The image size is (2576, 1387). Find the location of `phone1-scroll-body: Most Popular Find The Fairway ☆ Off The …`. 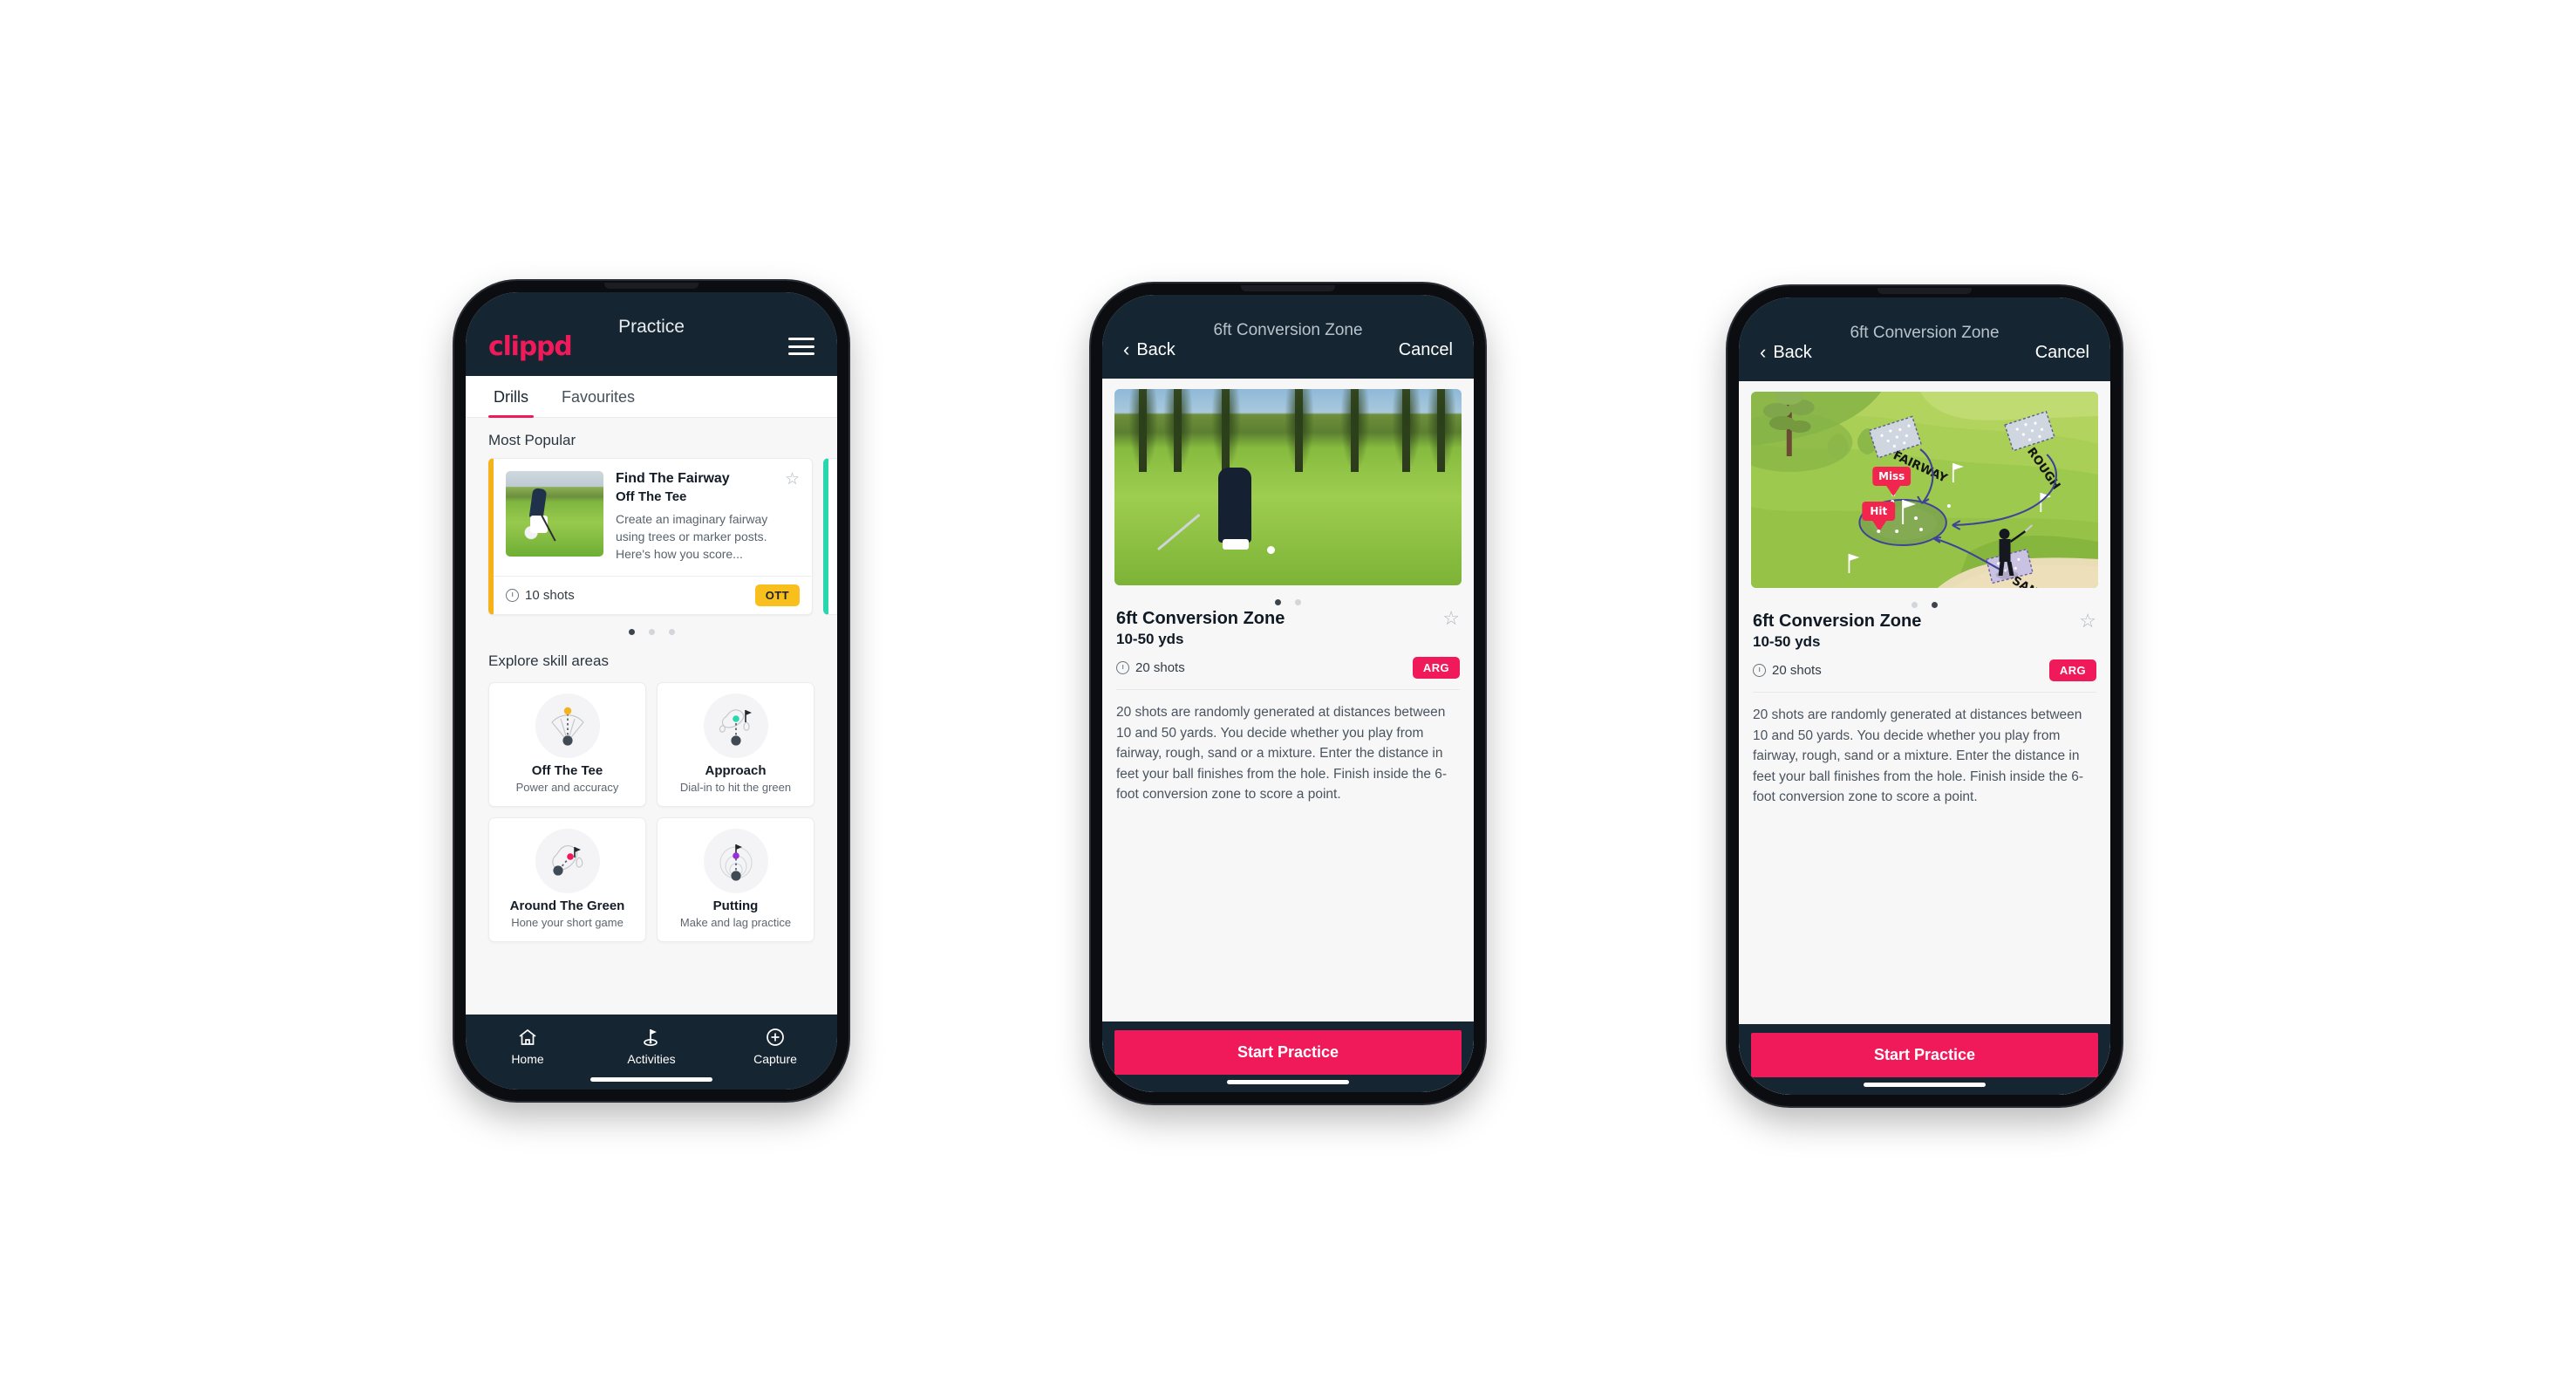

phone1-scroll-body: Most Popular Find The Fairway ☆ Off The … is located at coordinates (652, 716).